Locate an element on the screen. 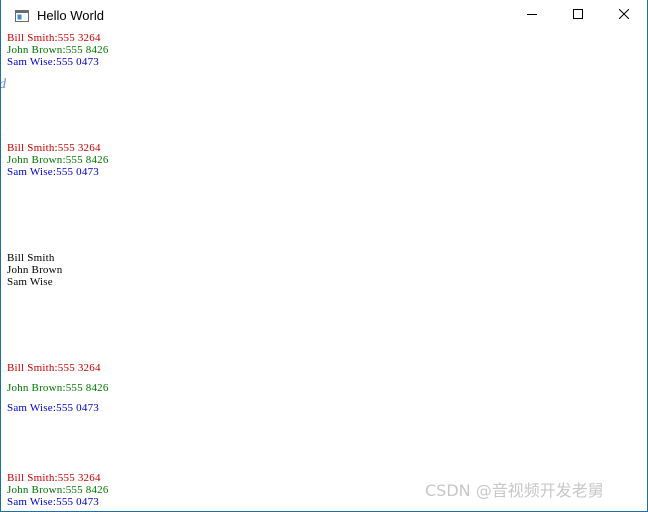 Image resolution: width=648 pixels, height=512 pixels. title-bar: Hello World is located at coordinates (324, 15).